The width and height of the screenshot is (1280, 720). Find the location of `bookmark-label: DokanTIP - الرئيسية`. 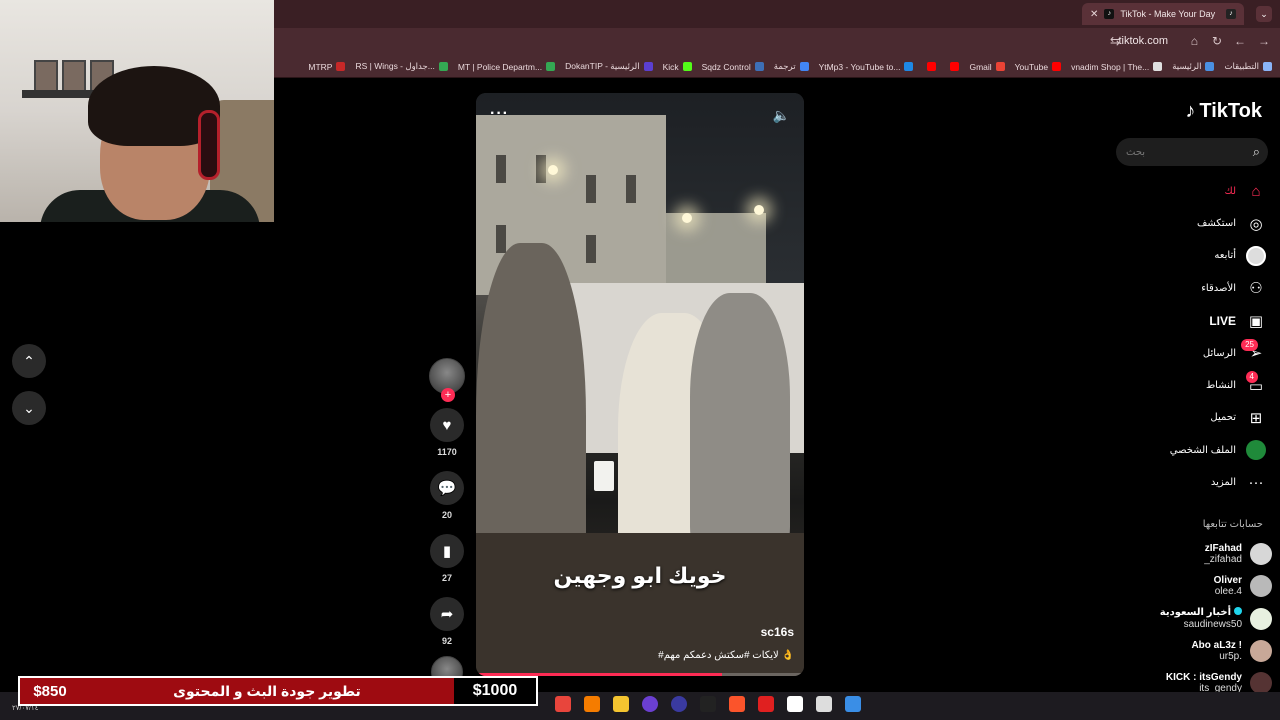

bookmark-label: DokanTIP - الرئيسية is located at coordinates (602, 66).